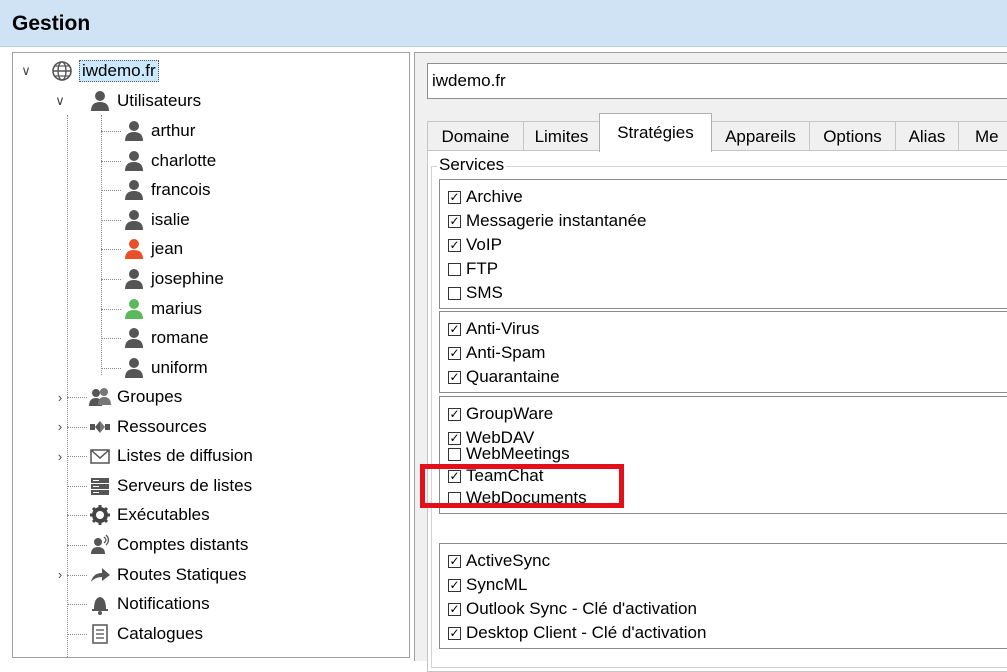 This screenshot has height=672, width=1007. Describe the element at coordinates (503, 328) in the screenshot. I see `checkbox-label: Anti-Virus` at that location.